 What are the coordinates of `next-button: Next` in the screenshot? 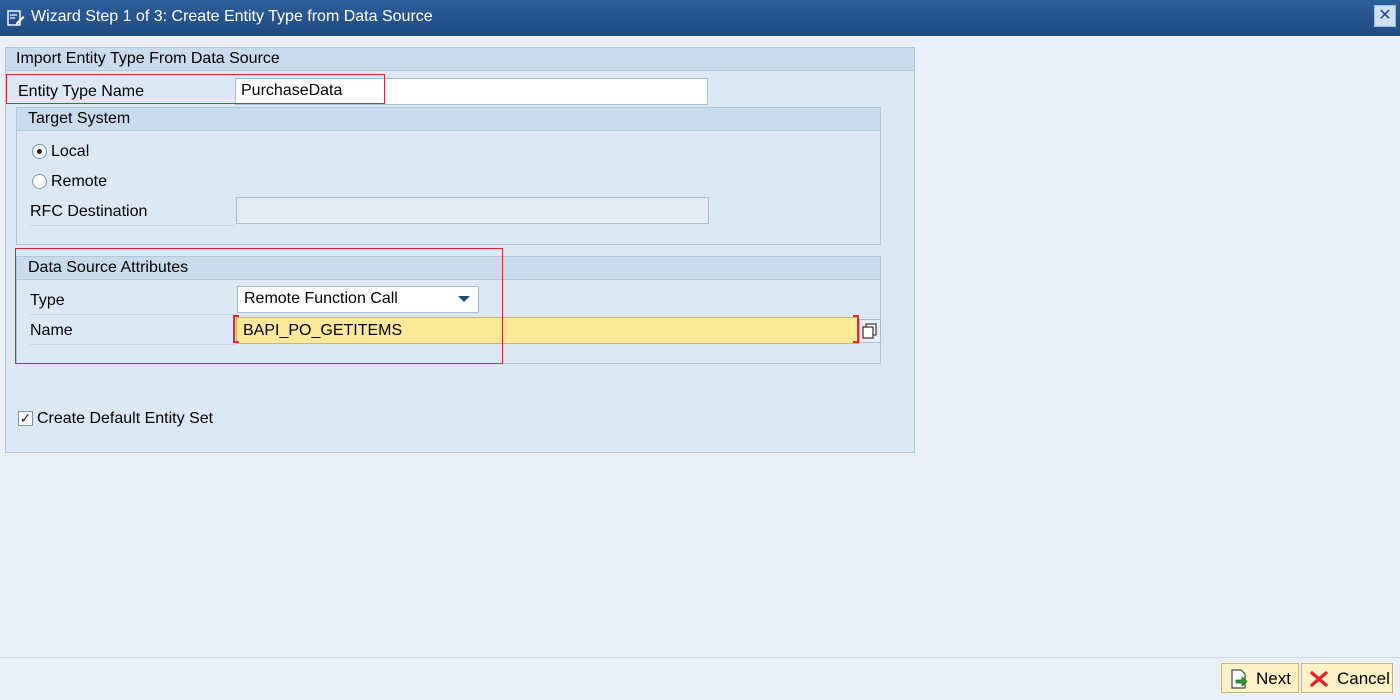 It's located at (1260, 678).